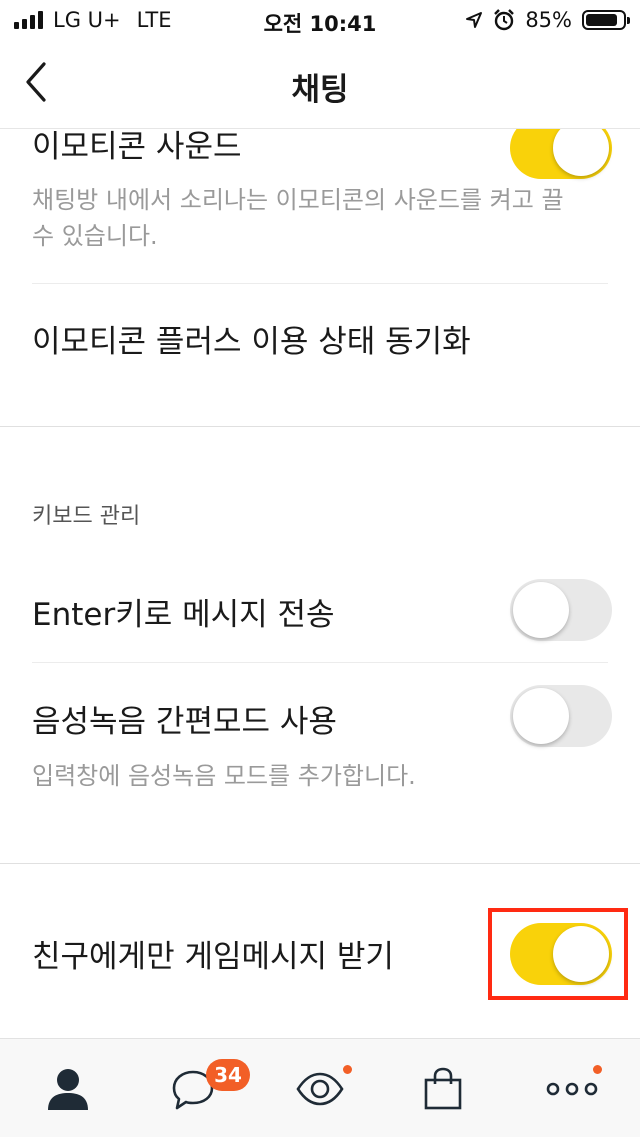  Describe the element at coordinates (183, 615) in the screenshot. I see `enter-to-send-label: Enter키로 메시지 전송` at that location.